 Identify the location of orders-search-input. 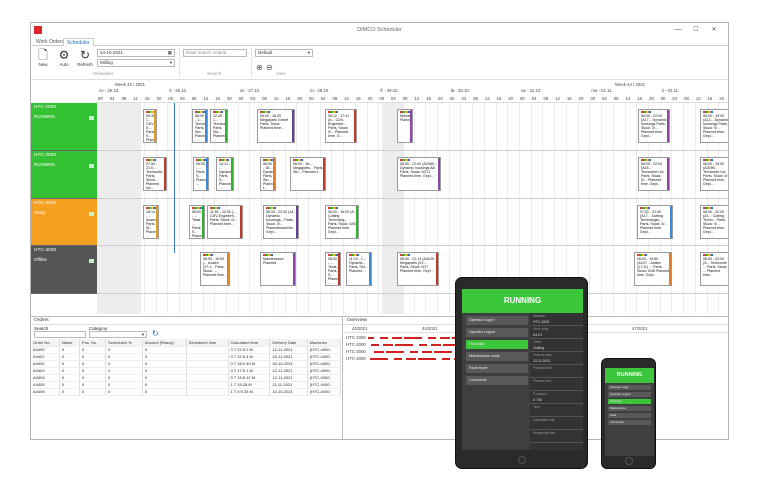
(60, 334).